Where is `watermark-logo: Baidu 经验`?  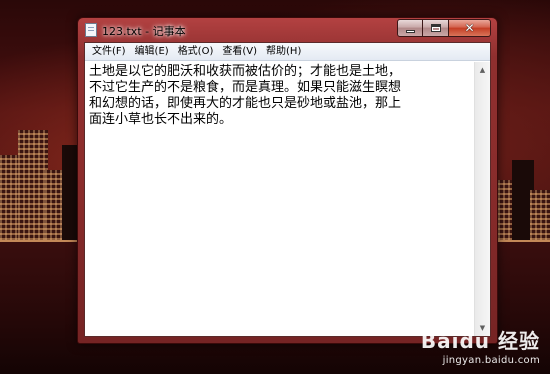
watermark-logo: Baidu 经验 is located at coordinates (480, 341).